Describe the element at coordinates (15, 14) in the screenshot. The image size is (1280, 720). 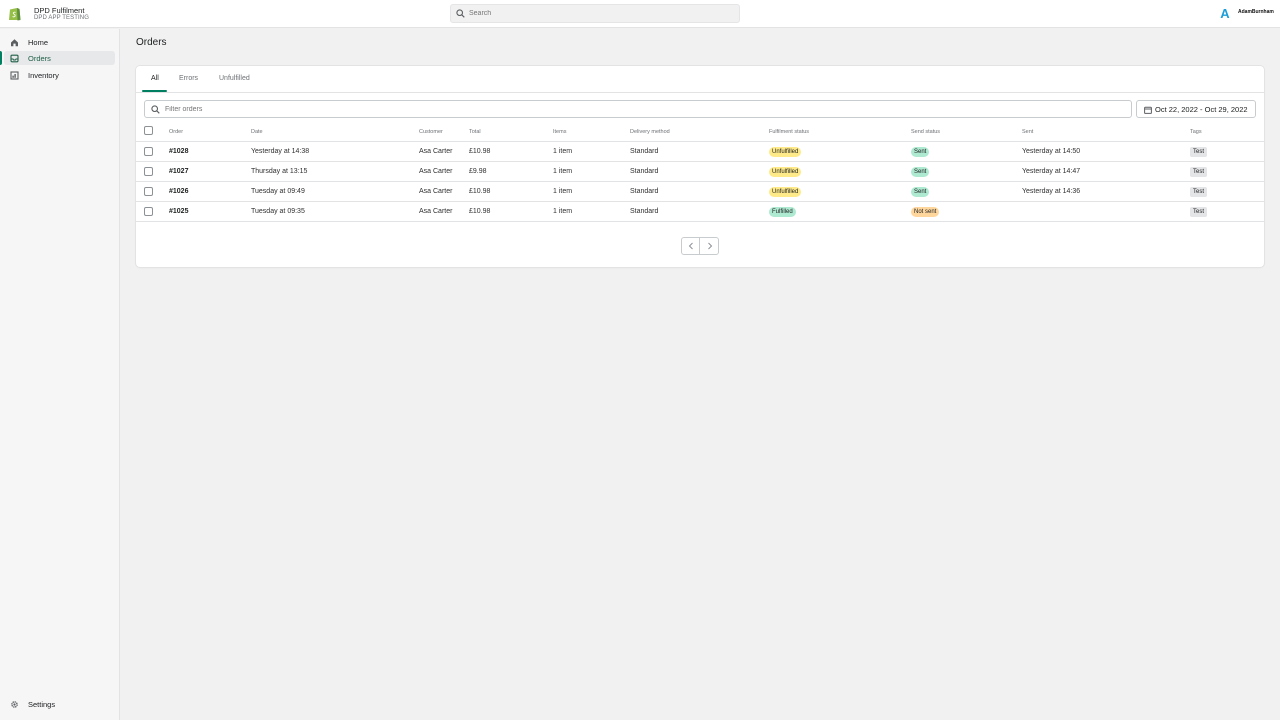
I see `shopify-logo-icon` at that location.